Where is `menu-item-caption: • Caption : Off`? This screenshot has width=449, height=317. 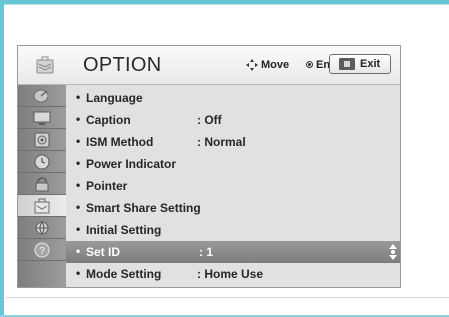 menu-item-caption: • Caption : Off is located at coordinates (233, 120).